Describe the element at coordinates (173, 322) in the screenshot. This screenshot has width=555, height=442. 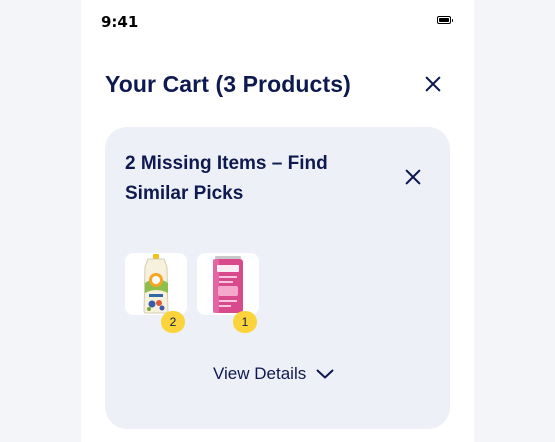
I see `quantity-badge: 2` at that location.